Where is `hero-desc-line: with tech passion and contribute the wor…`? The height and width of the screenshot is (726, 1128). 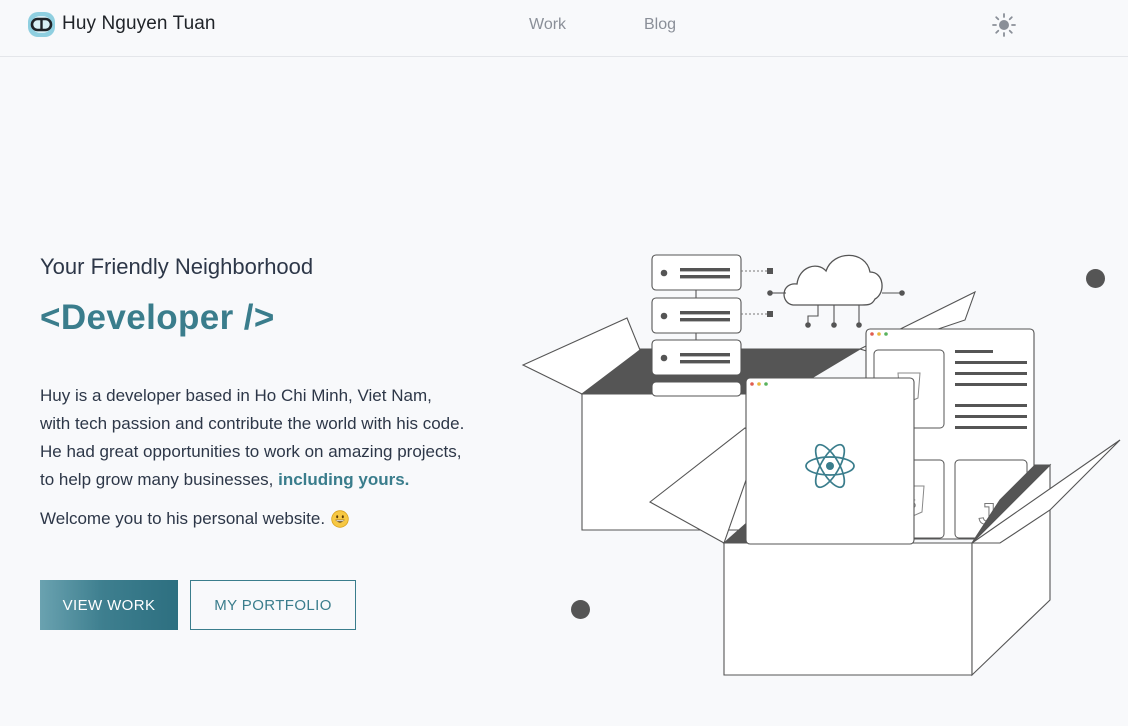
hero-desc-line: with tech passion and contribute the wor… is located at coordinates (252, 423).